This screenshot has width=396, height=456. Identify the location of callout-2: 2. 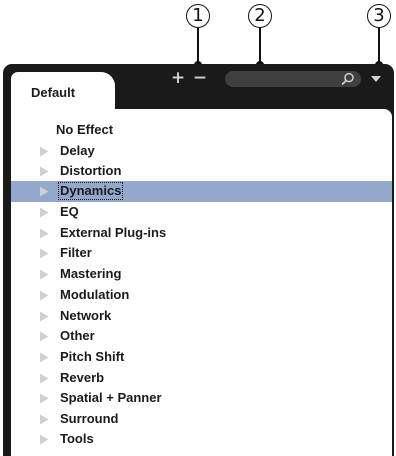
(261, 36).